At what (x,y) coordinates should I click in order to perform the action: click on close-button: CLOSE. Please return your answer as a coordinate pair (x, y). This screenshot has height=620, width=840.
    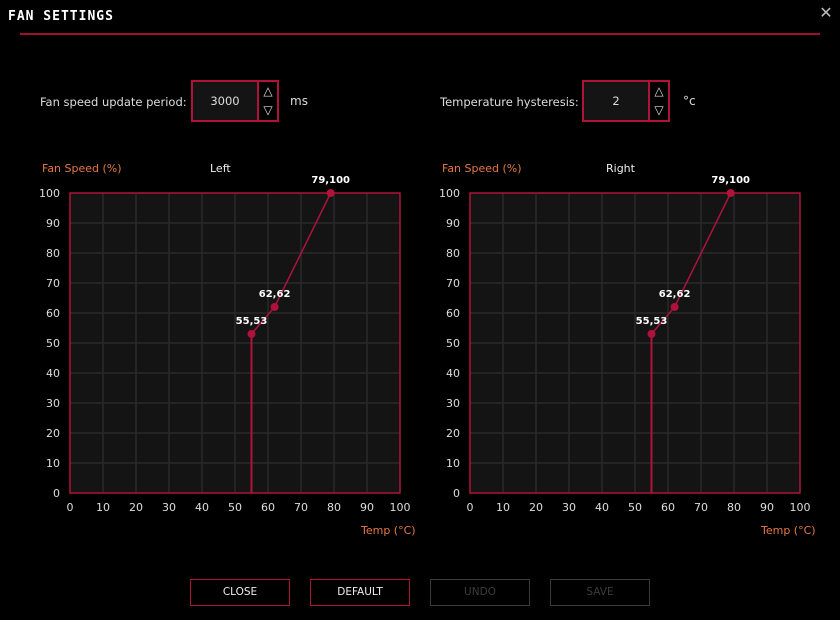
    Looking at the image, I should click on (240, 592).